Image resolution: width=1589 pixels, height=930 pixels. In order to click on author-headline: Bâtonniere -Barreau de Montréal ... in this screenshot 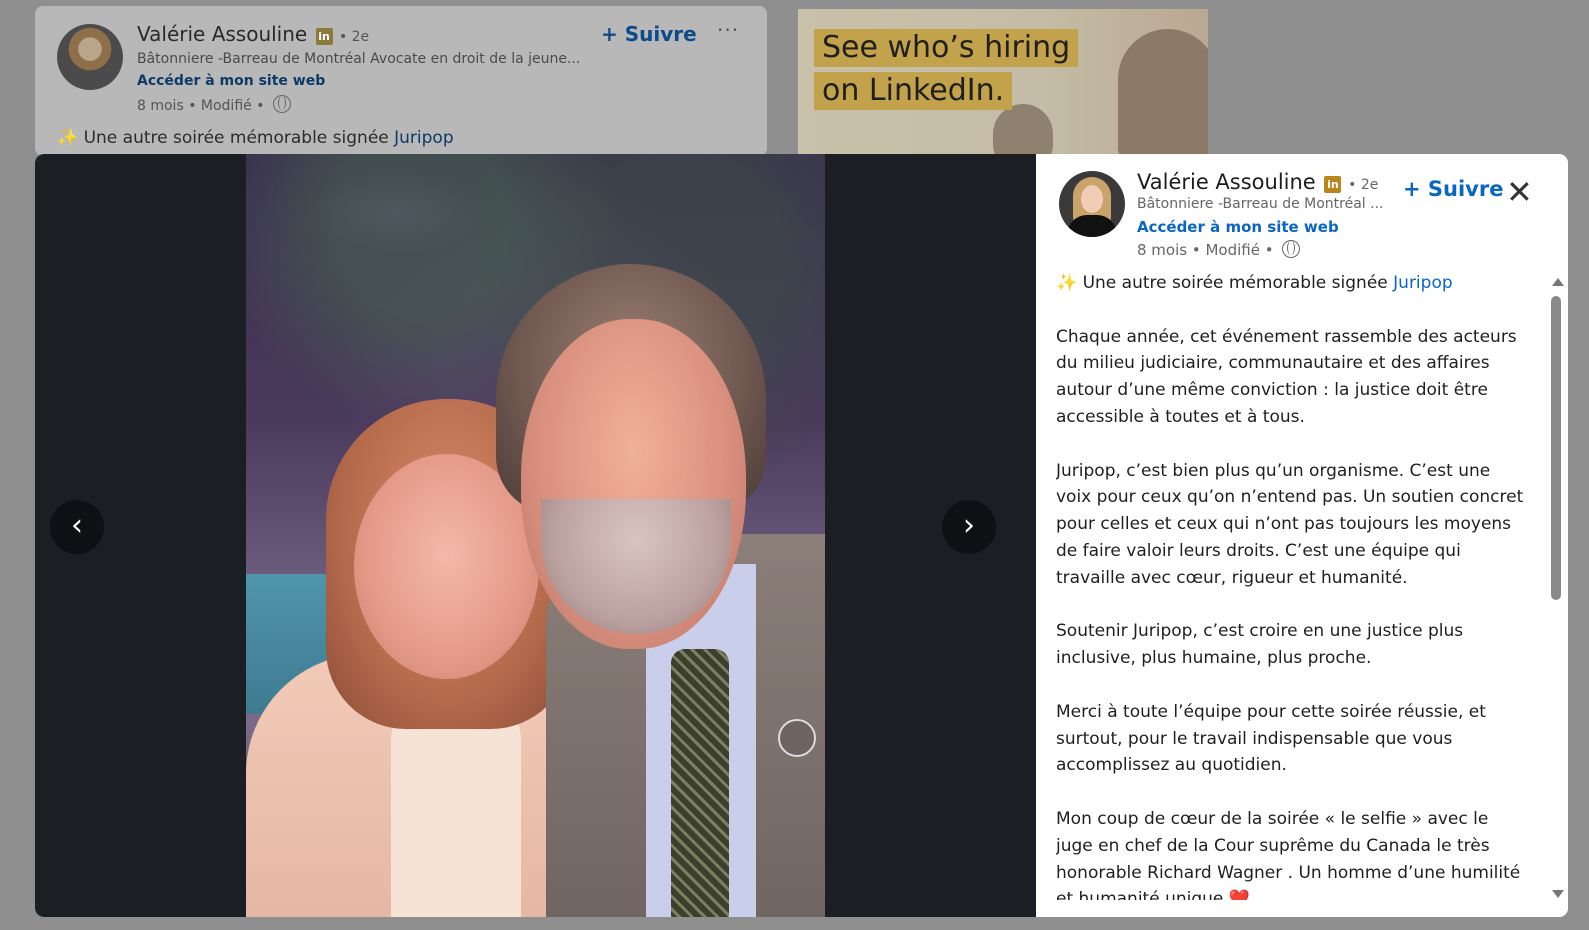, I will do `click(1260, 204)`.